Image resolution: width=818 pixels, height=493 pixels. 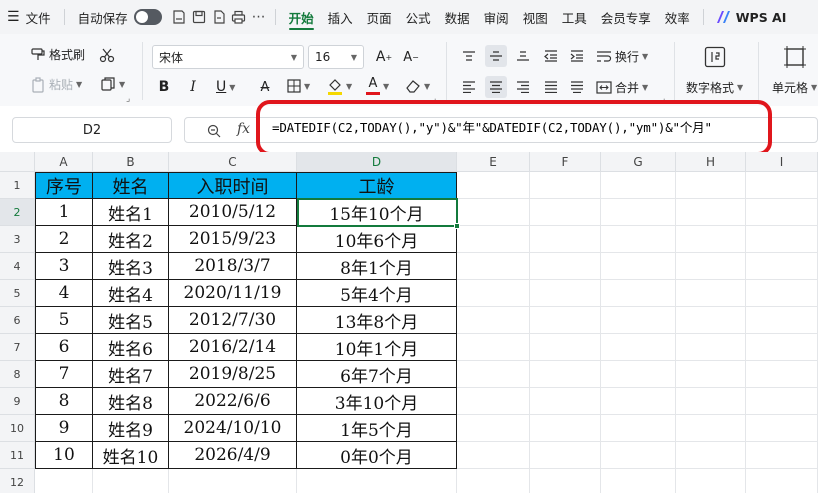 I want to click on fill-handle-icon, so click(x=457, y=226).